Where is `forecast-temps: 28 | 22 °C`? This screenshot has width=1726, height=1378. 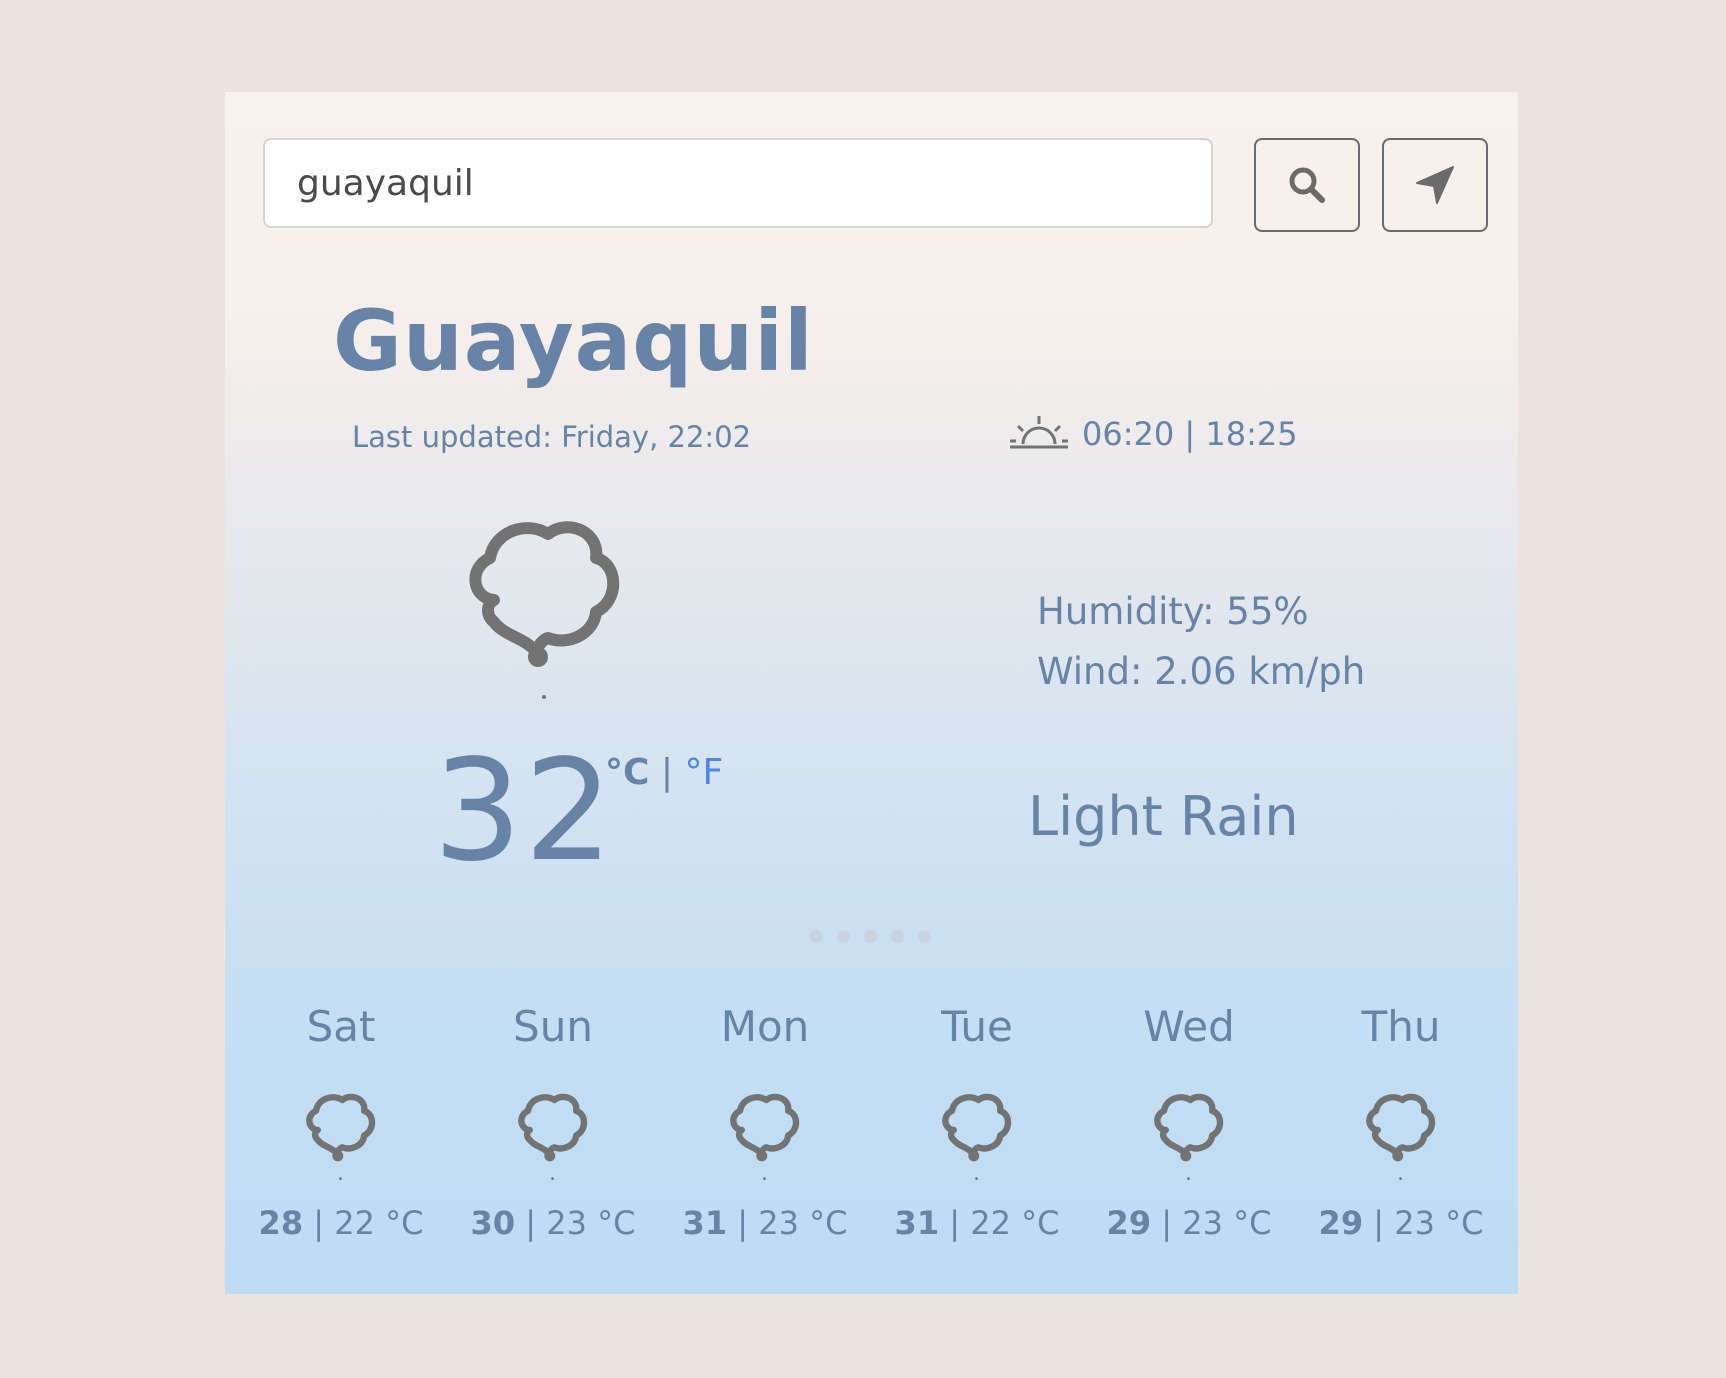
forecast-temps: 28 | 22 °C is located at coordinates (341, 1223).